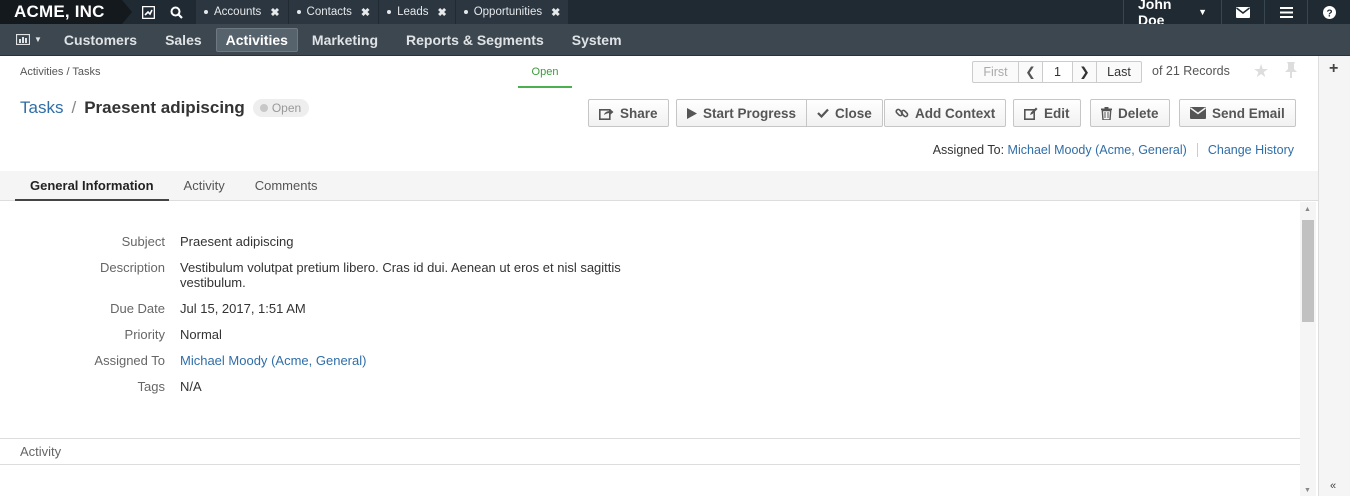 The image size is (1350, 496). I want to click on start-progress-button: Start Progress, so click(742, 113).